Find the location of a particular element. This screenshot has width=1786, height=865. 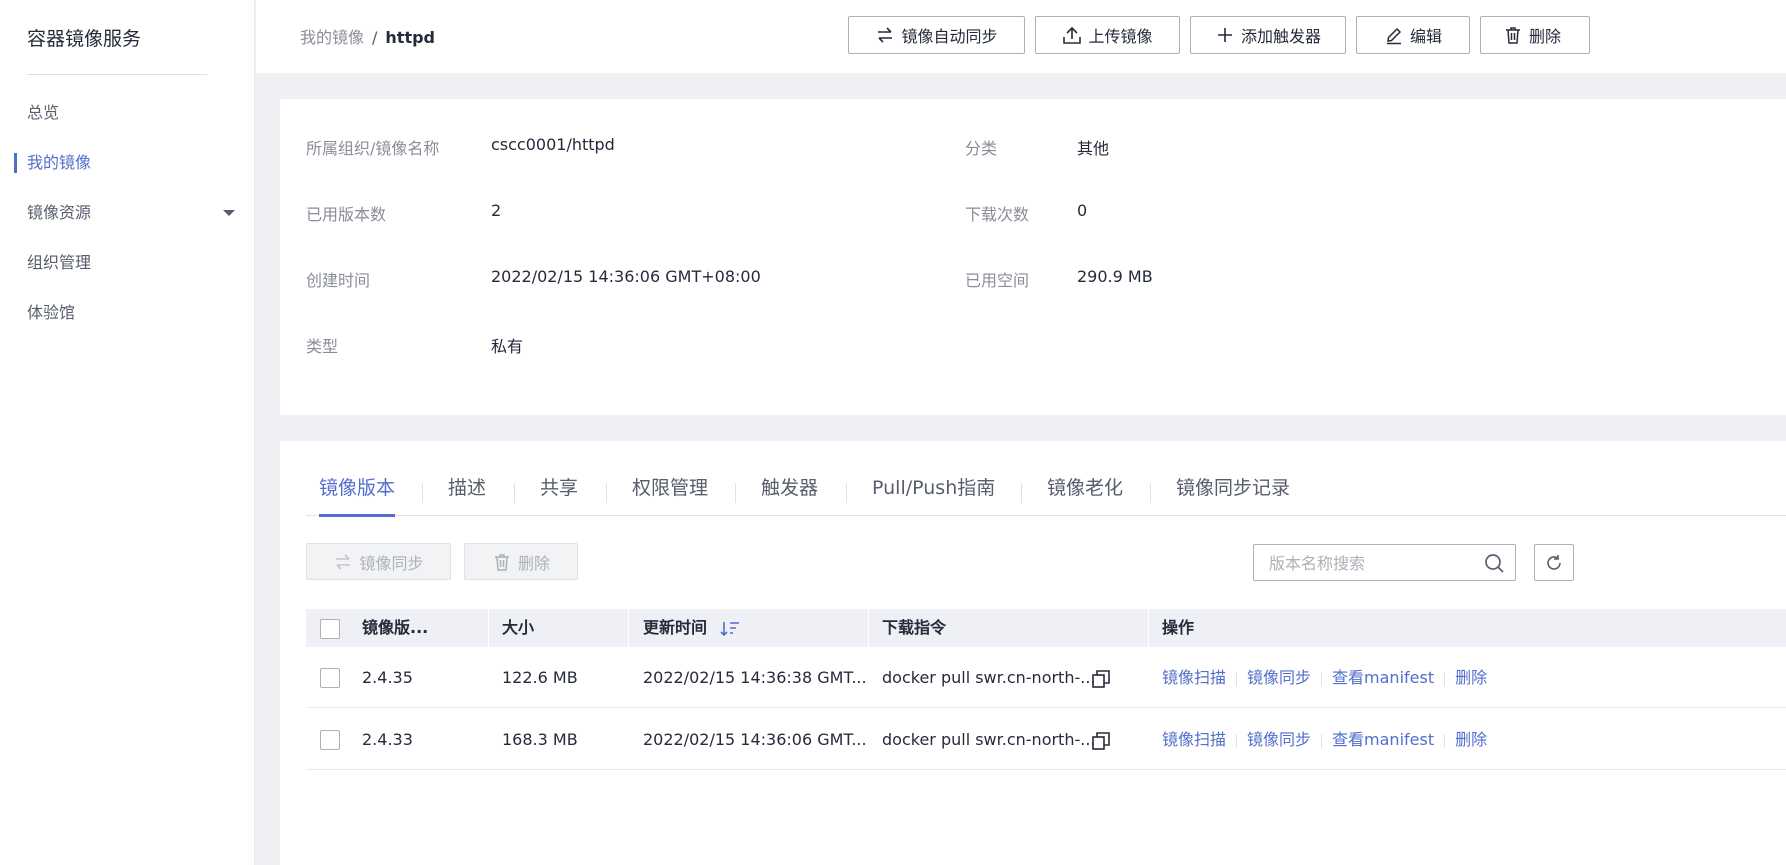

table-header: 镜像版... 大小 更新时间 下载指令 操作 is located at coordinates (1046, 628).